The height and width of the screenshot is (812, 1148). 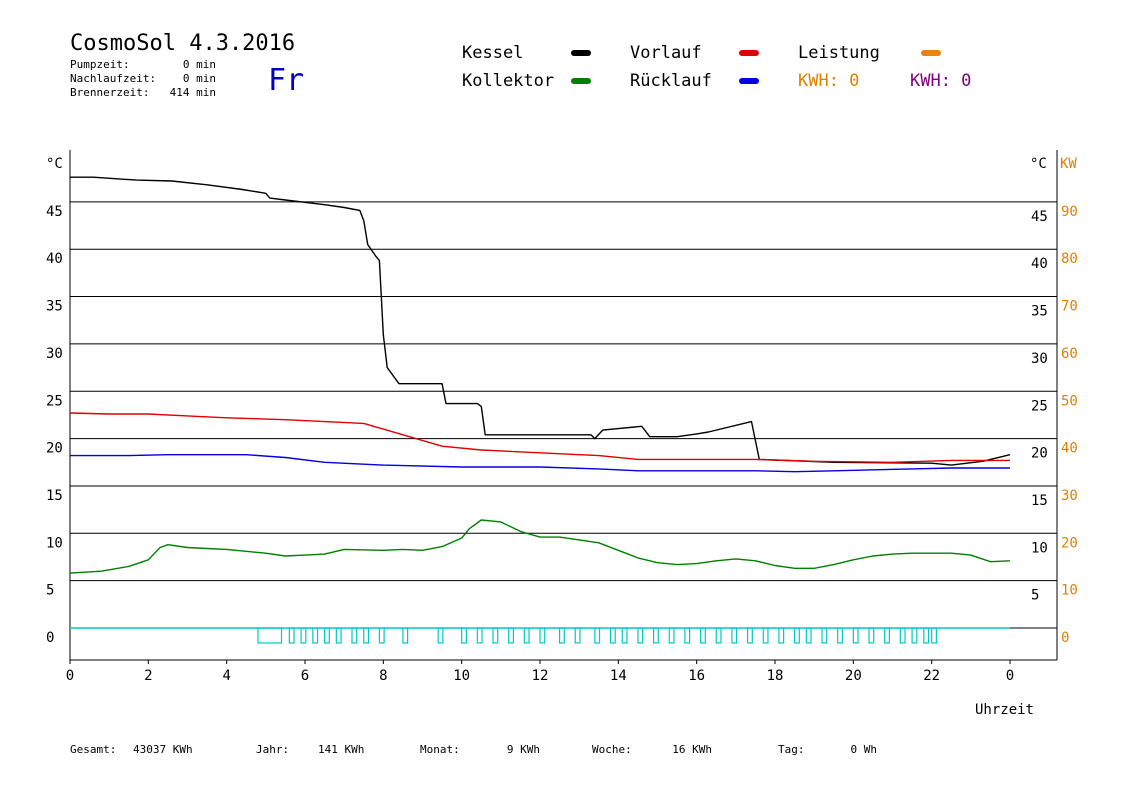 I want to click on x-axis-label: Uhrzeit, so click(x=1004, y=710).